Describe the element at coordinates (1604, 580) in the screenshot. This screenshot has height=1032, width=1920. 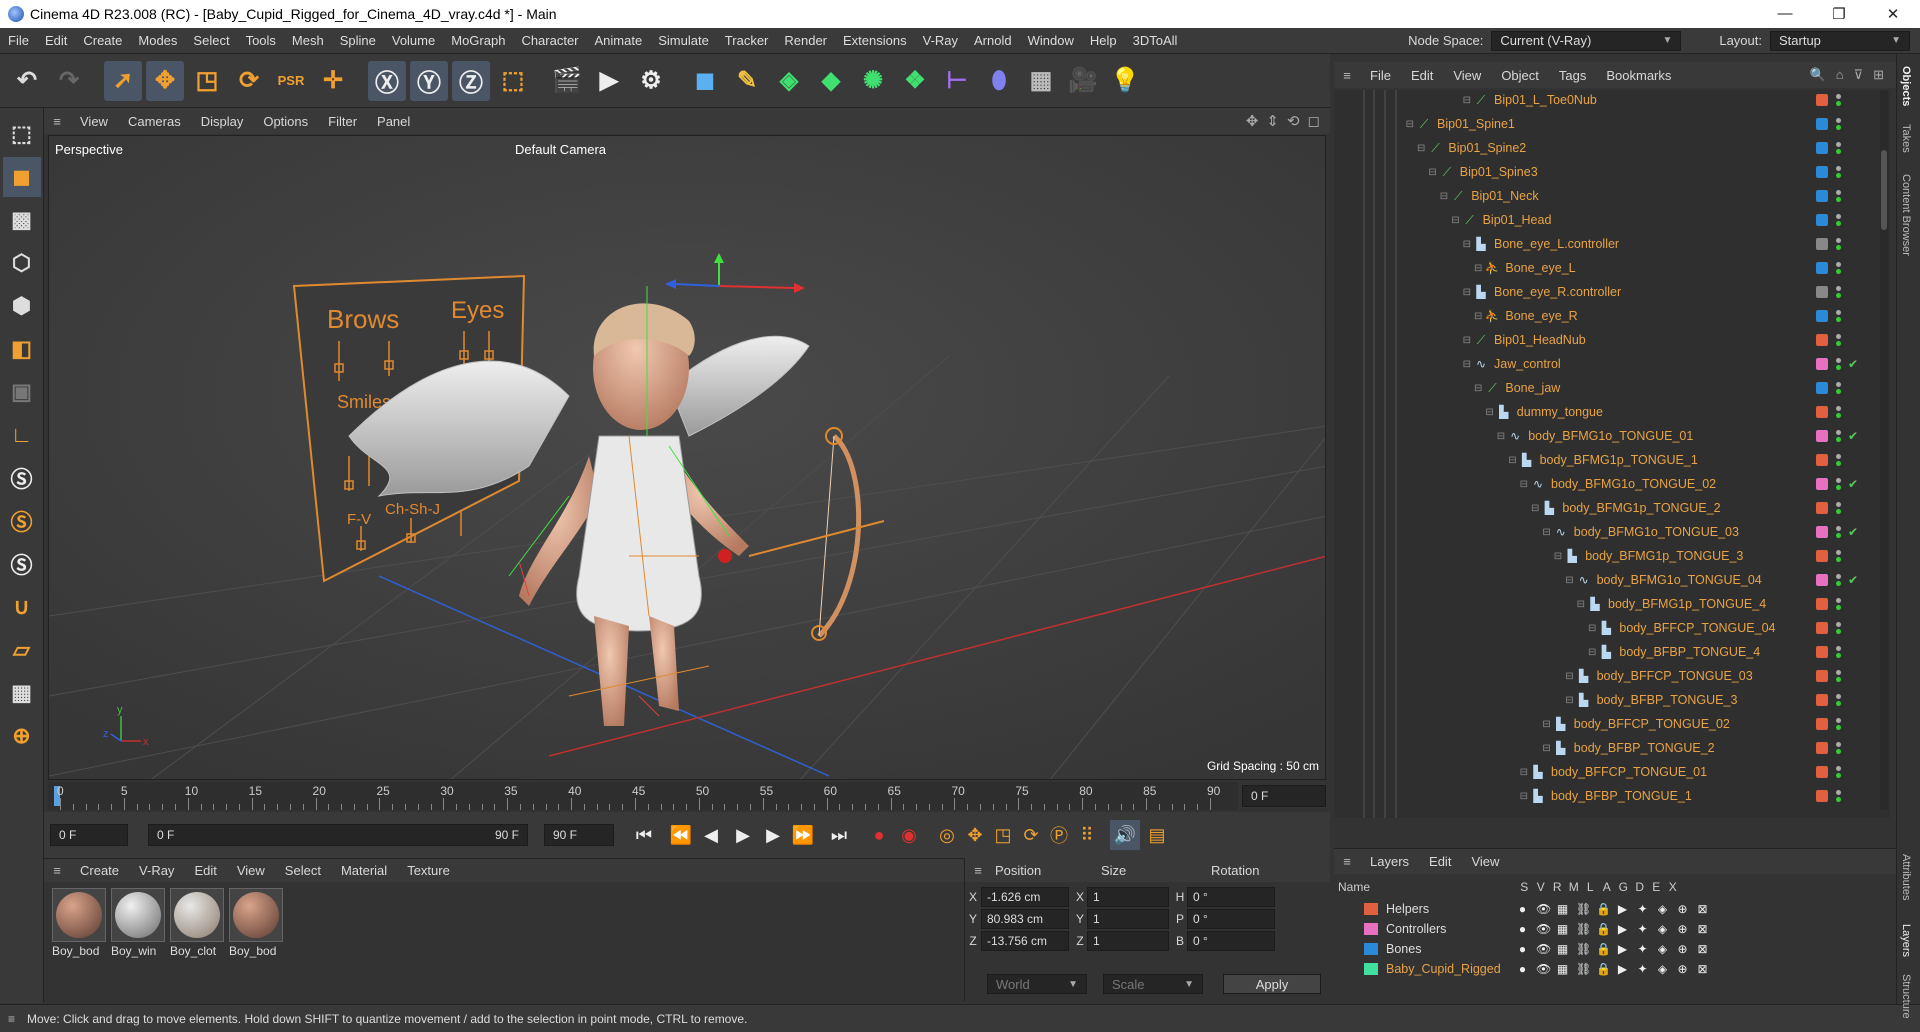
I see `object-row: ⊟ ∿ body_BFMG1o_TONGUE_04 ✔` at that location.